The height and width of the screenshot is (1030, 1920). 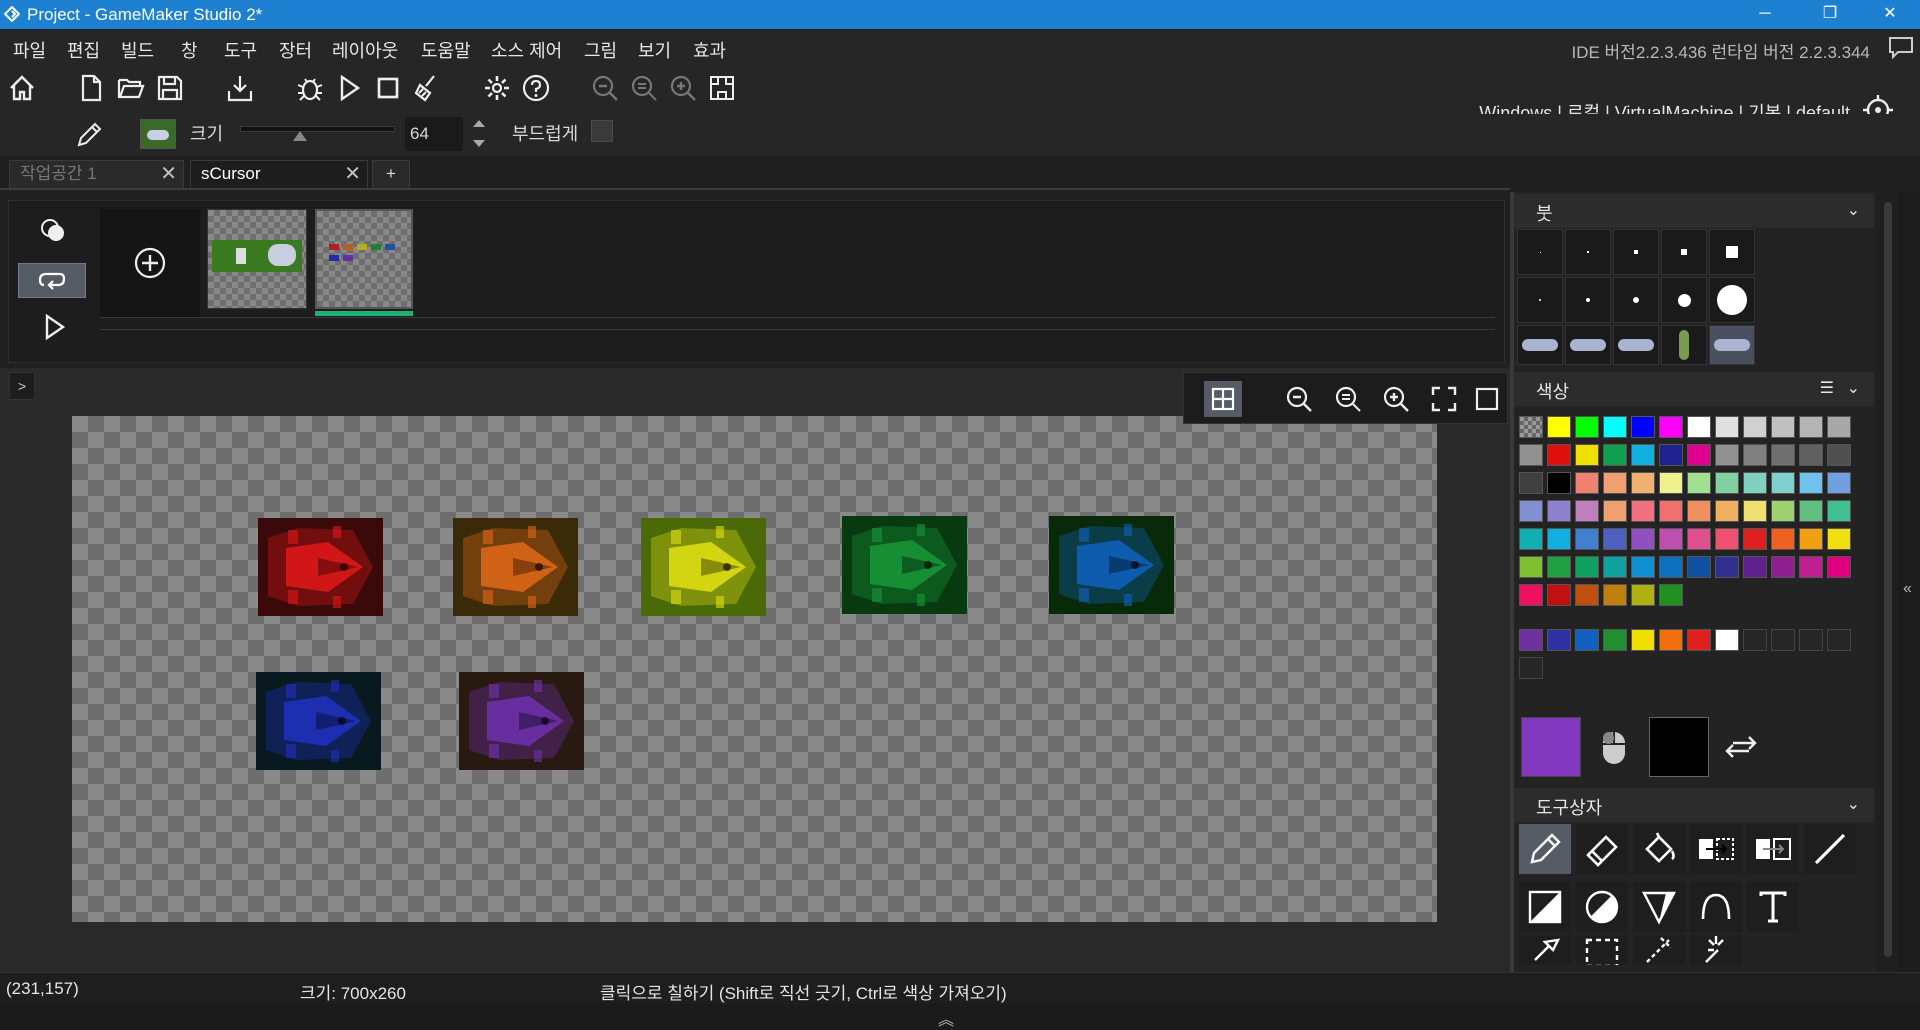 What do you see at coordinates (446, 50) in the screenshot?
I see `menu-help: 도움말` at bounding box center [446, 50].